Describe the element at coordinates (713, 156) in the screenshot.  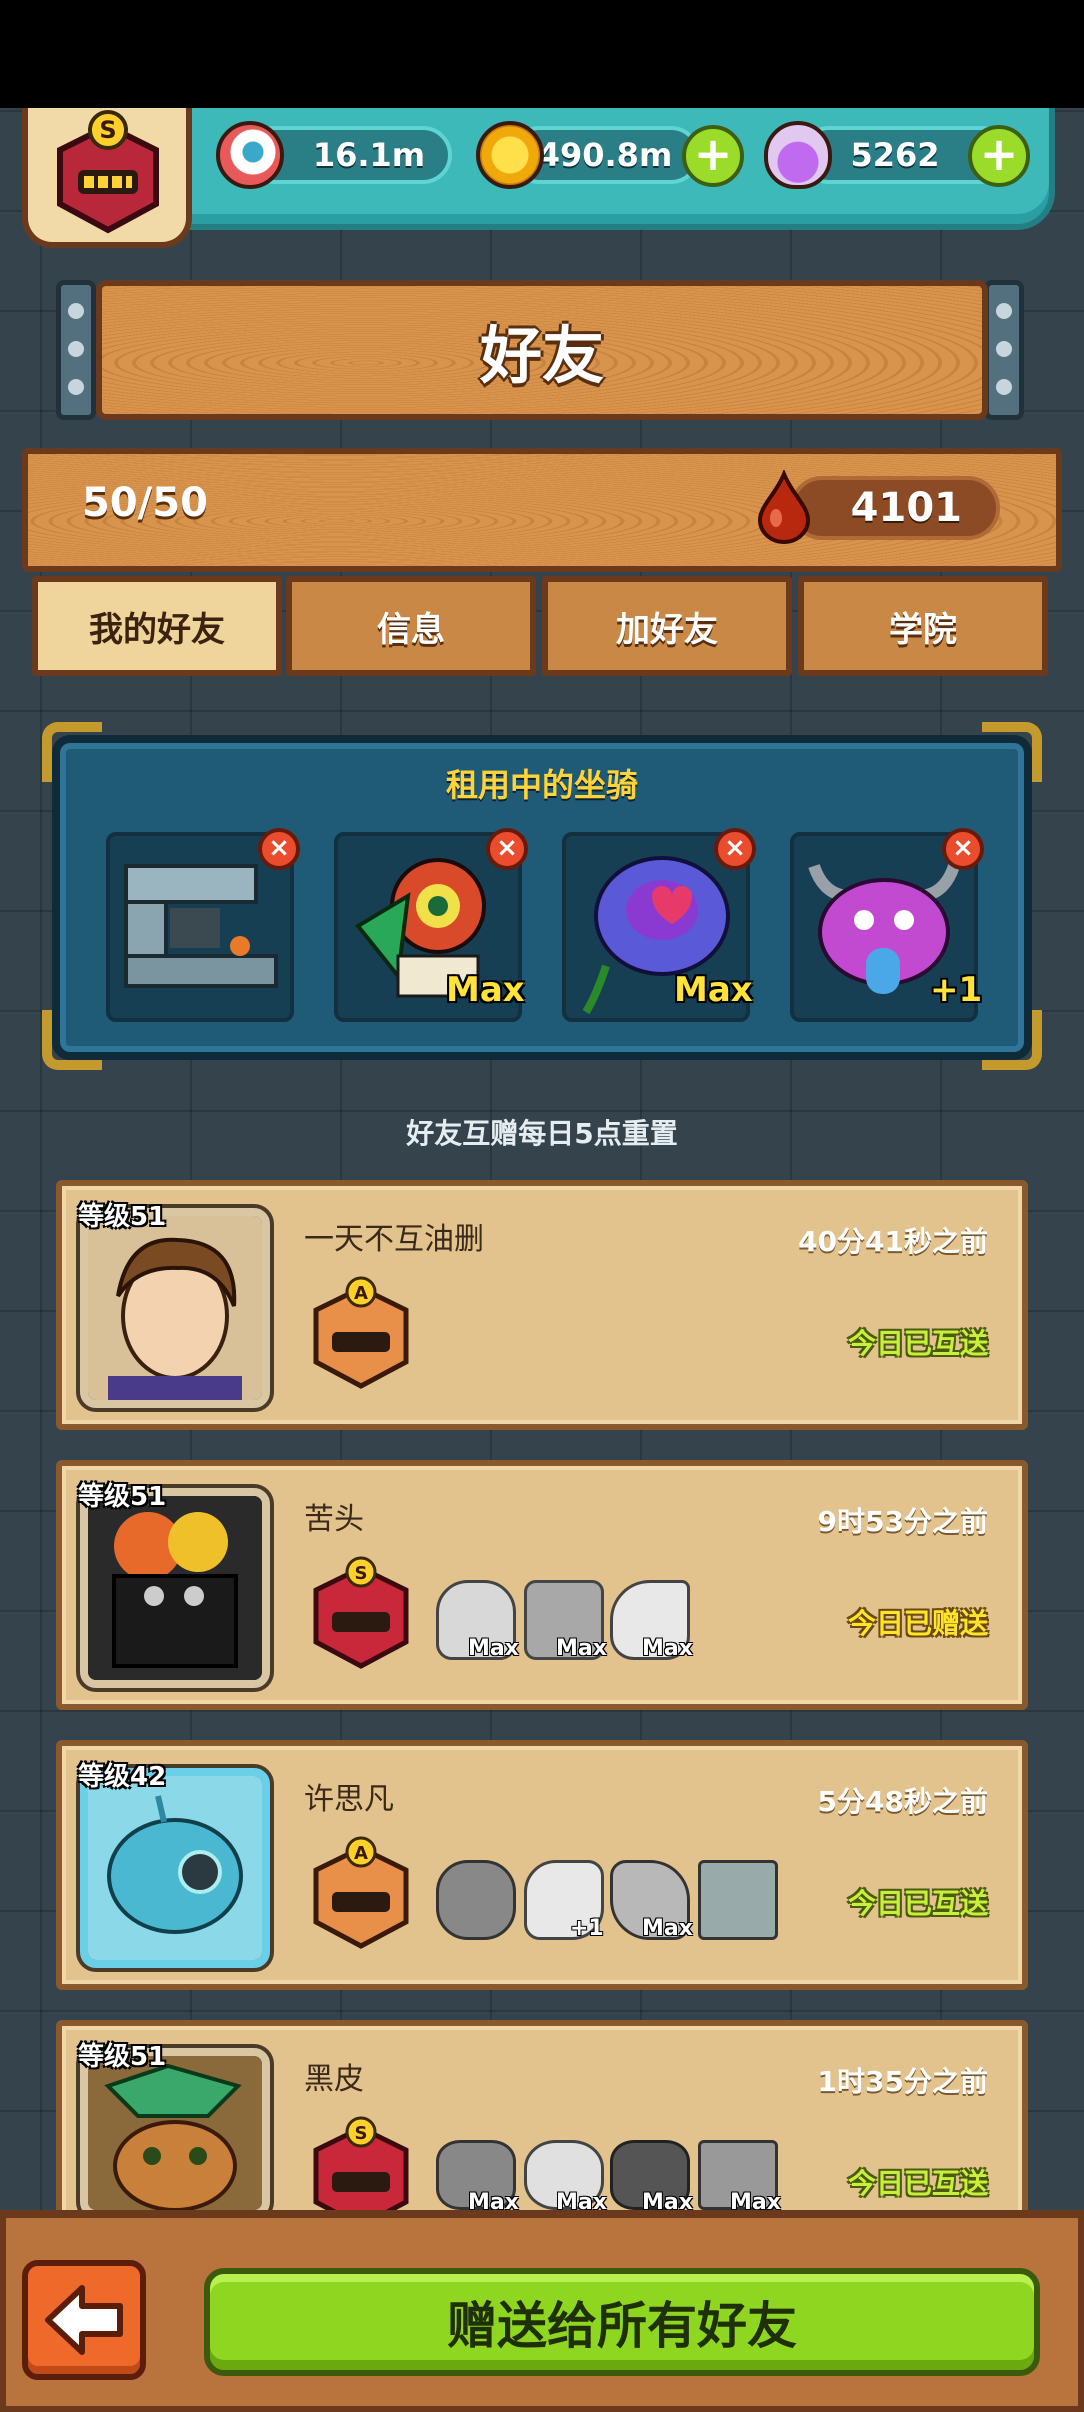
I see `add-gold-button: +` at that location.